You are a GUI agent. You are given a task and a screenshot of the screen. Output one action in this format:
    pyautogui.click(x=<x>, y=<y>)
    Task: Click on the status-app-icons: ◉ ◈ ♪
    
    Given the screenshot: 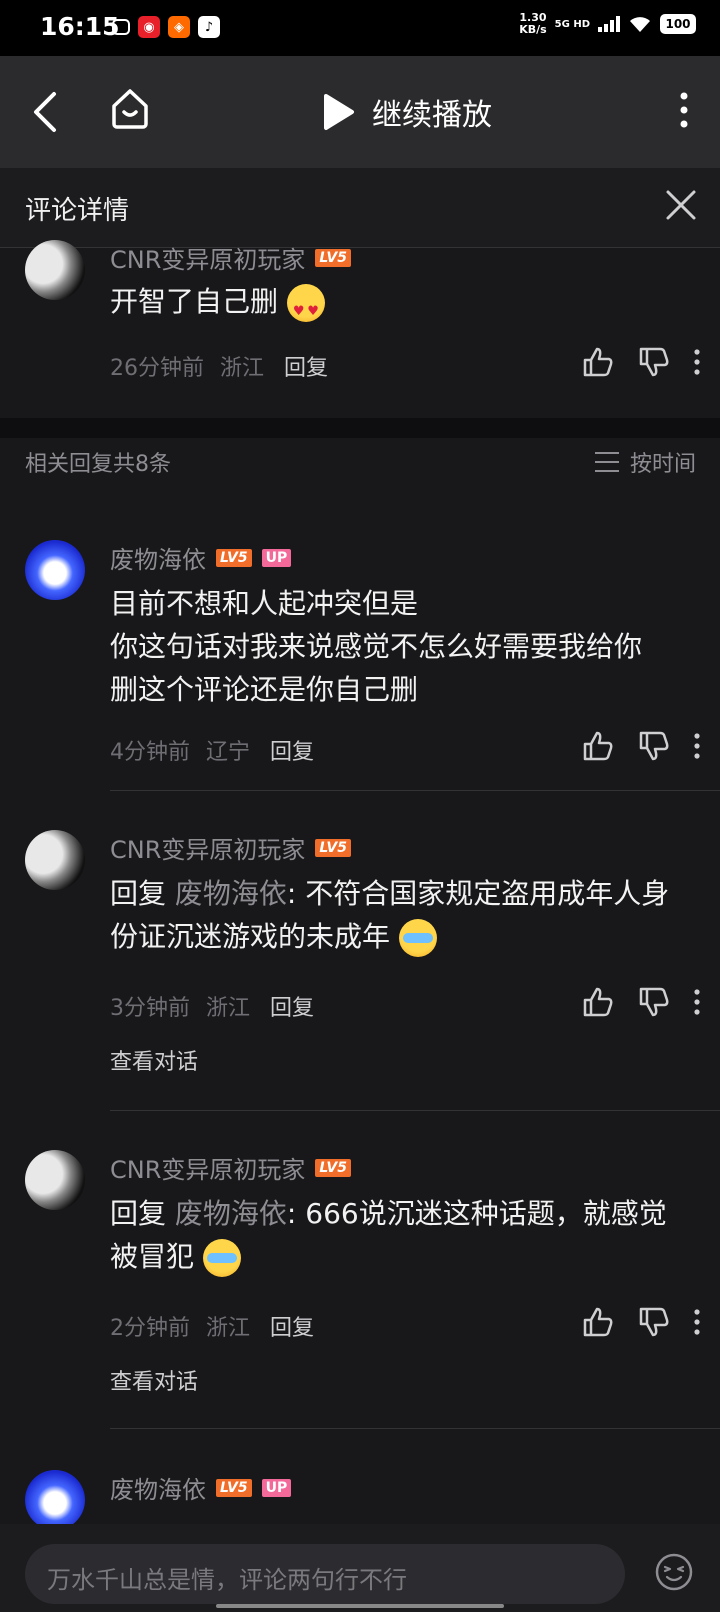 What is the action you would take?
    pyautogui.click(x=166, y=27)
    